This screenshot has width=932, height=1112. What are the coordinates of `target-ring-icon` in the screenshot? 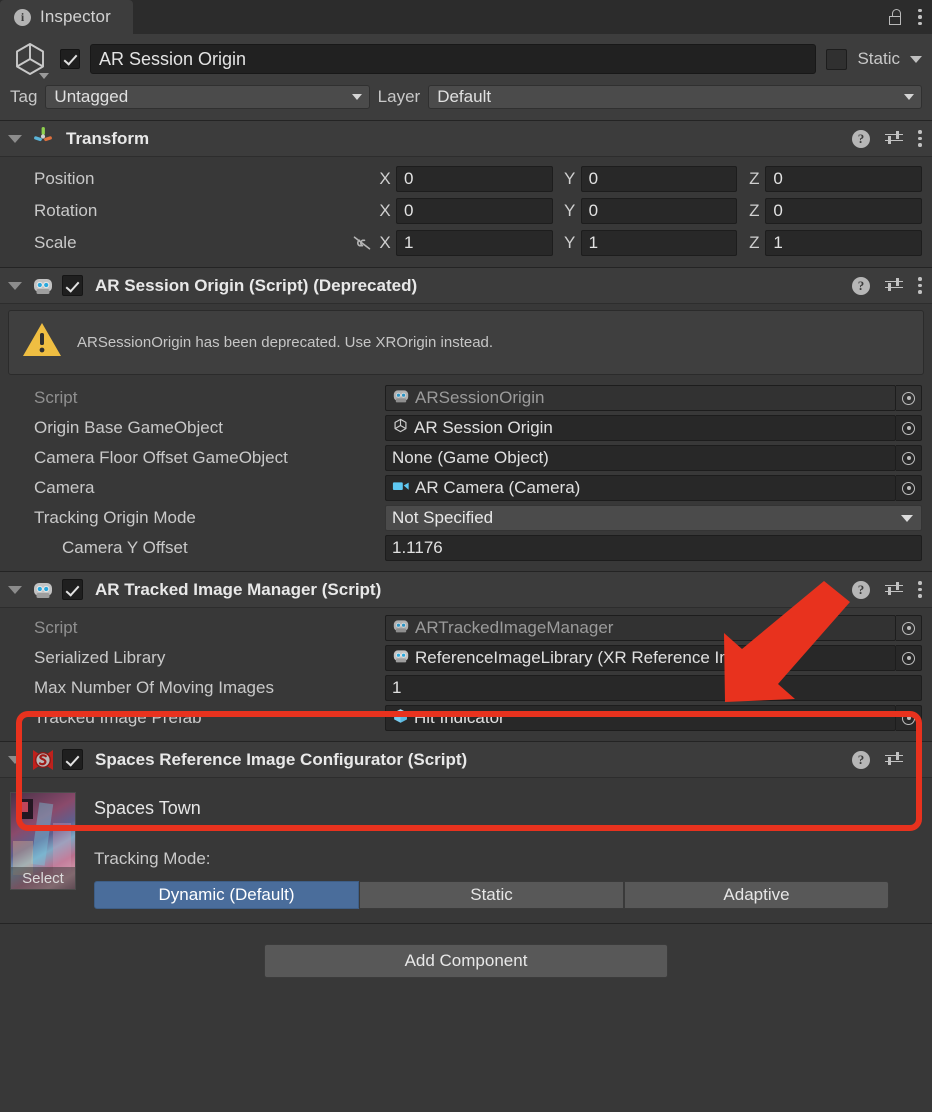 It's located at (908, 488).